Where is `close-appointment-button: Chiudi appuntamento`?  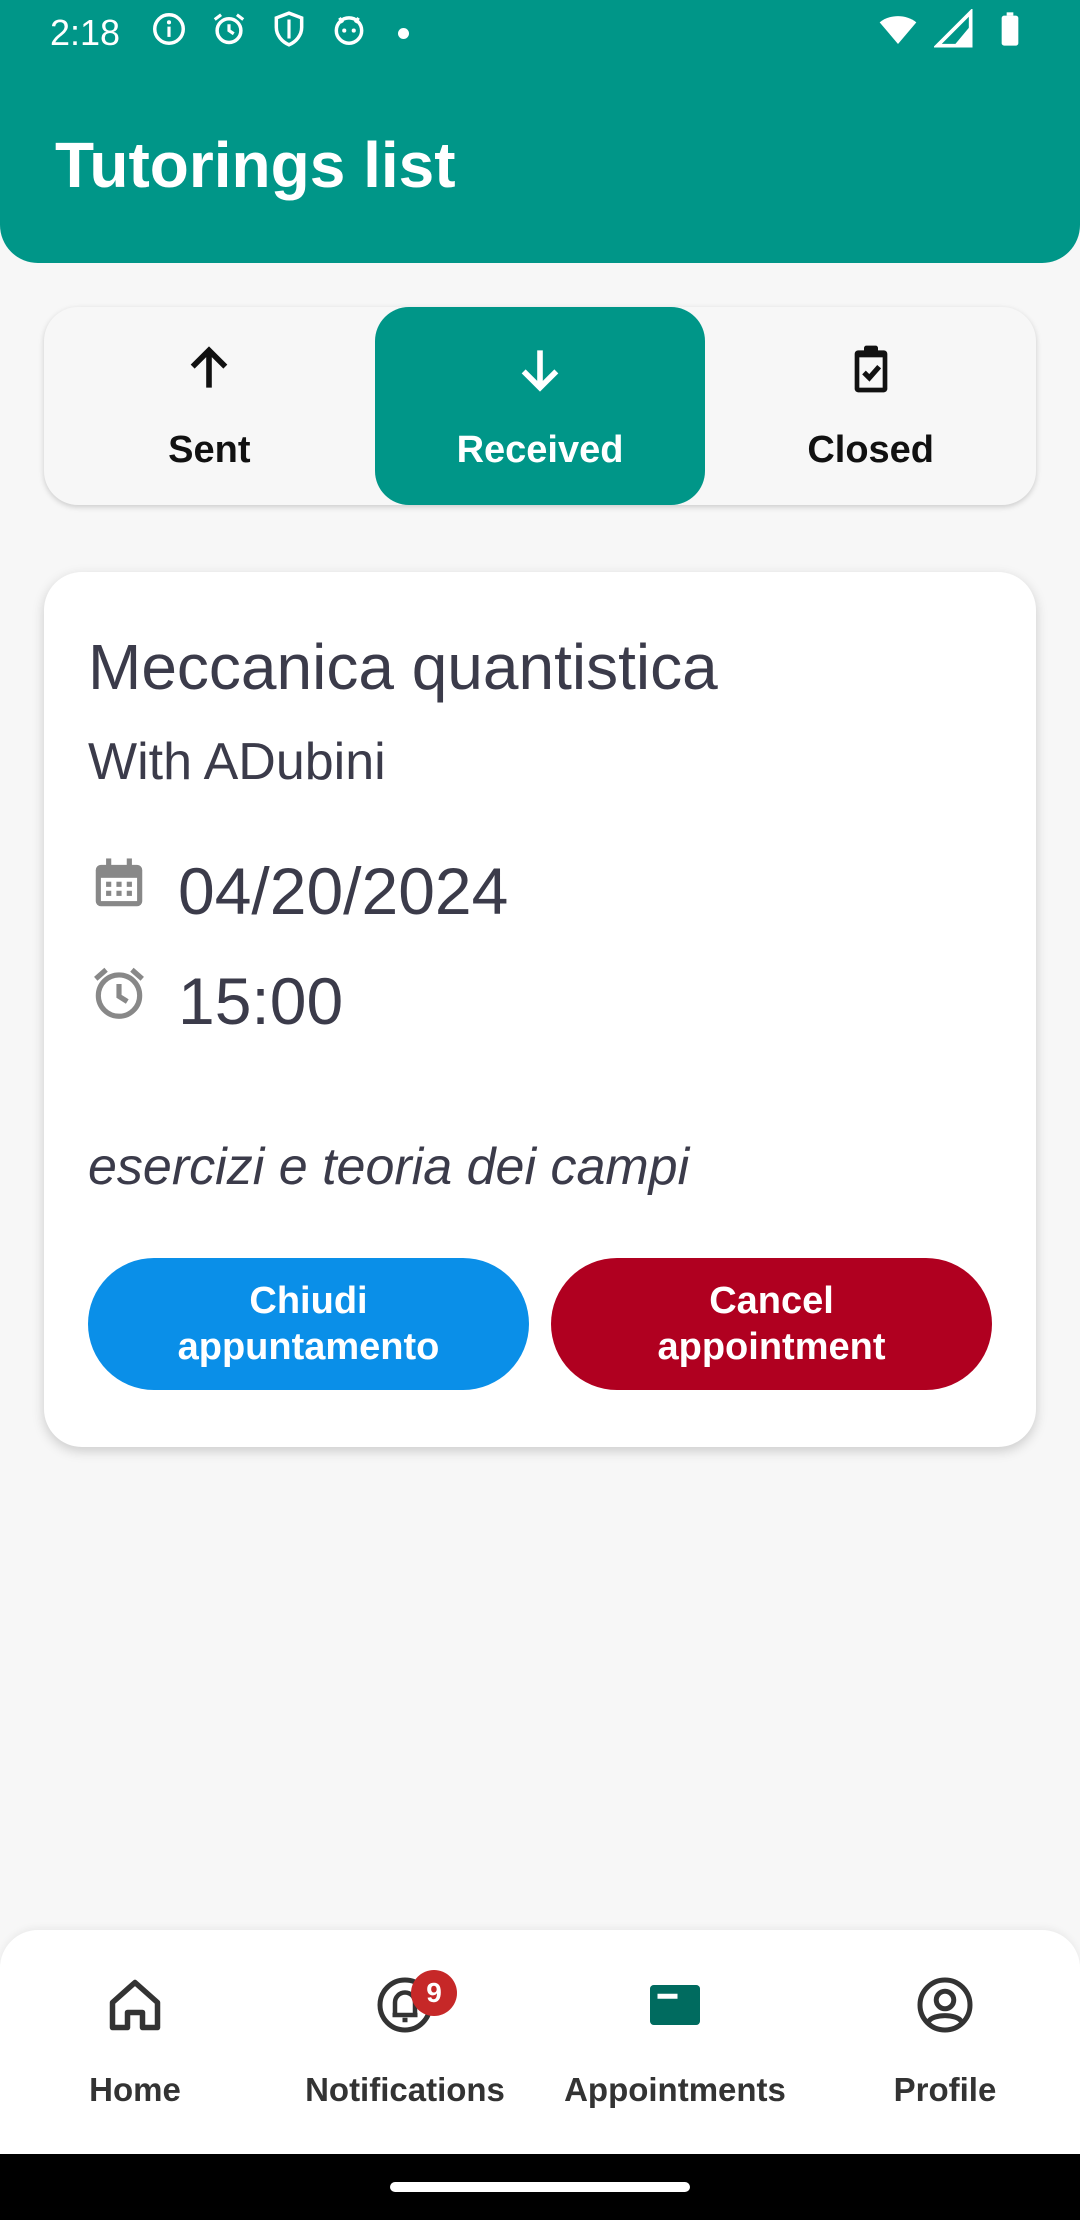
close-appointment-button: Chiudi appuntamento is located at coordinates (308, 1324).